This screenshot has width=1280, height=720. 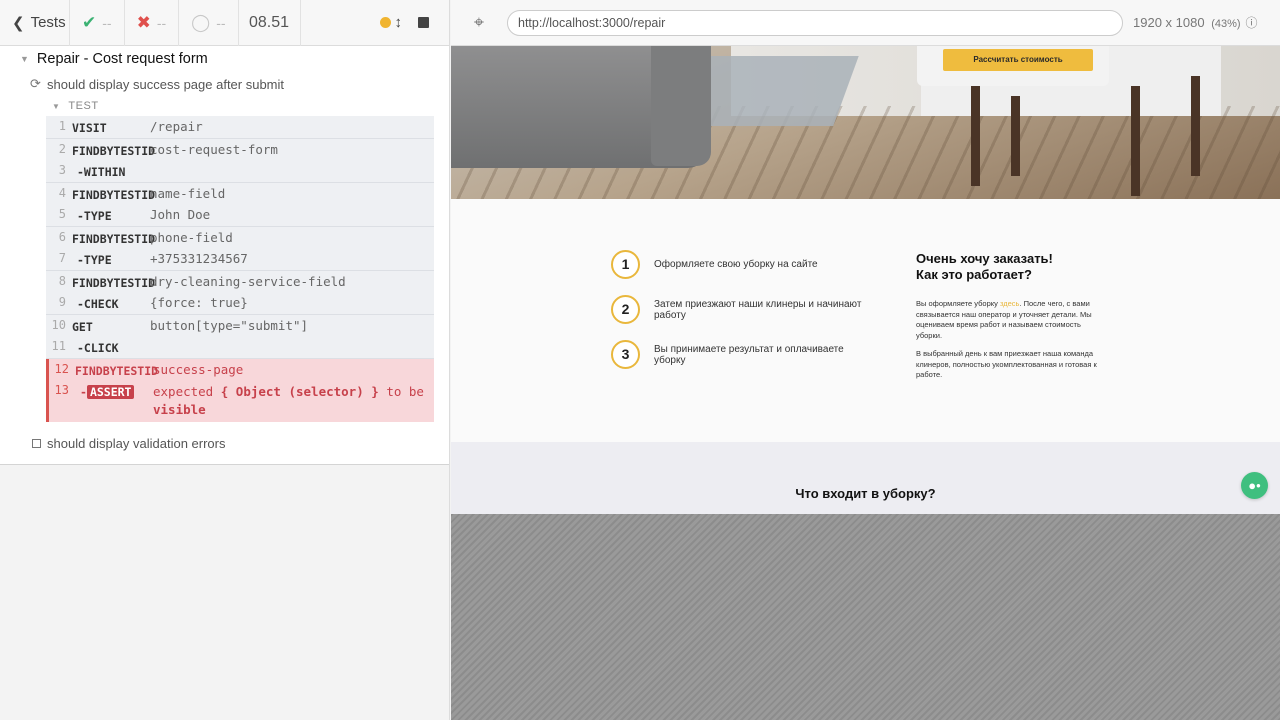 What do you see at coordinates (221, 22) in the screenshot?
I see `pending-value: --` at bounding box center [221, 22].